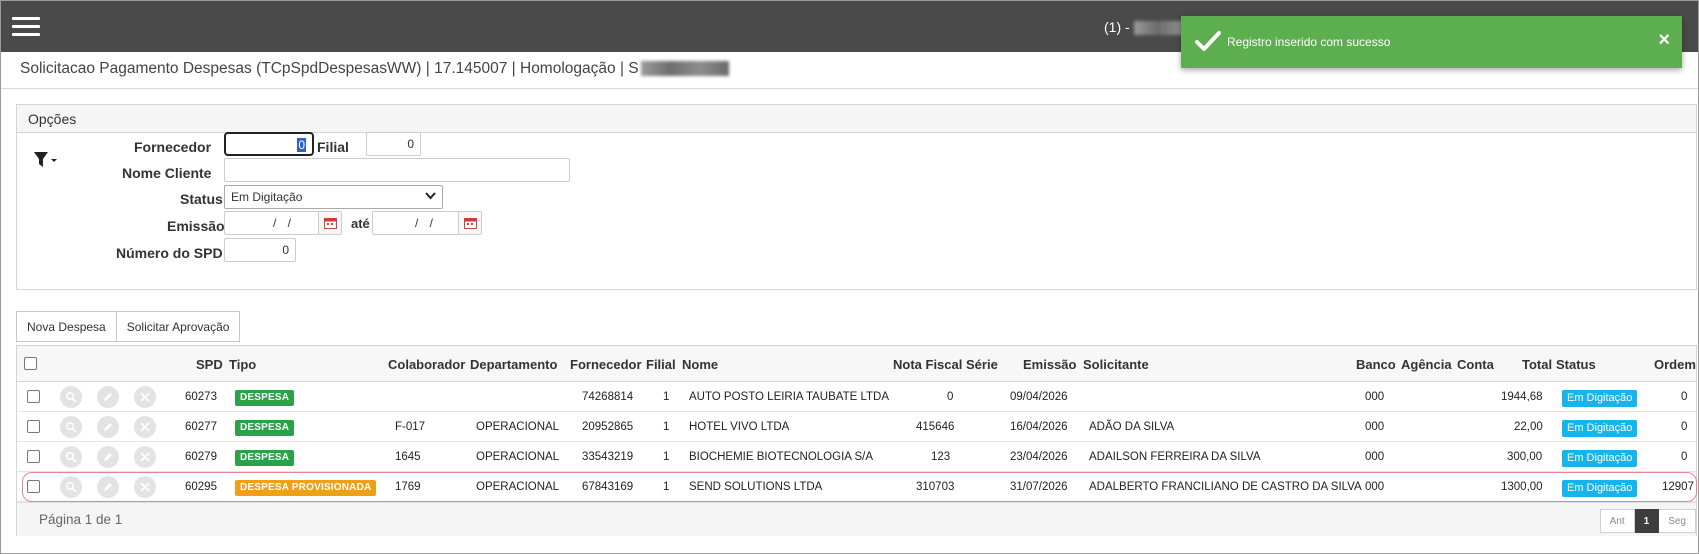 The image size is (1699, 554). I want to click on toast-message: Registro inserido com sucesso, so click(1309, 42).